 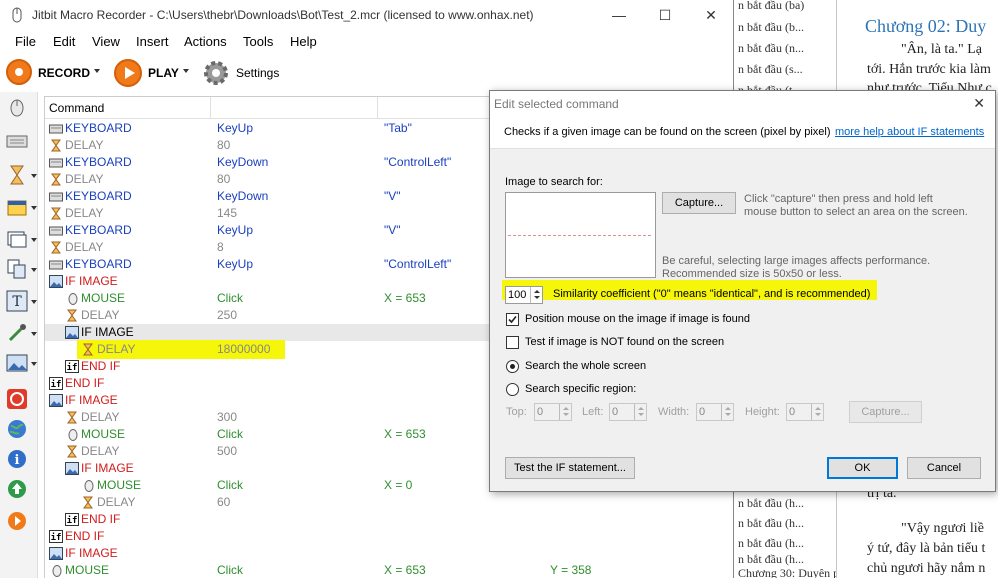 What do you see at coordinates (553, 412) in the screenshot?
I see `region-top-stepper: 0` at bounding box center [553, 412].